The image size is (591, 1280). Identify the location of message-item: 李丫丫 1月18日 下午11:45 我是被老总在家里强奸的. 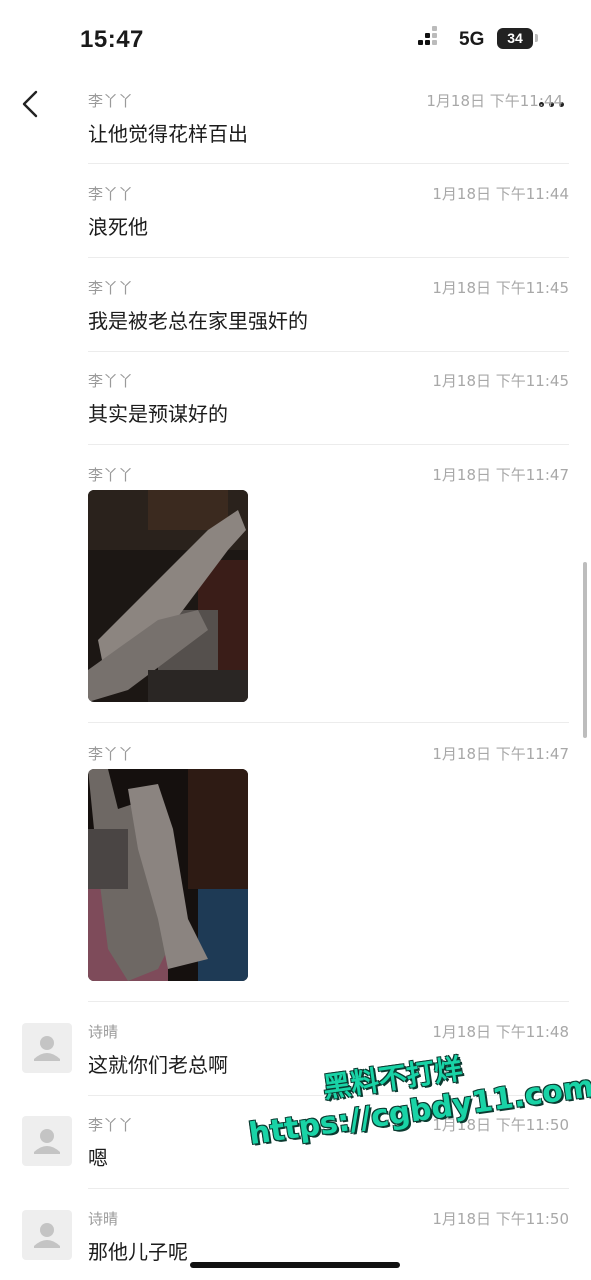
(328, 307).